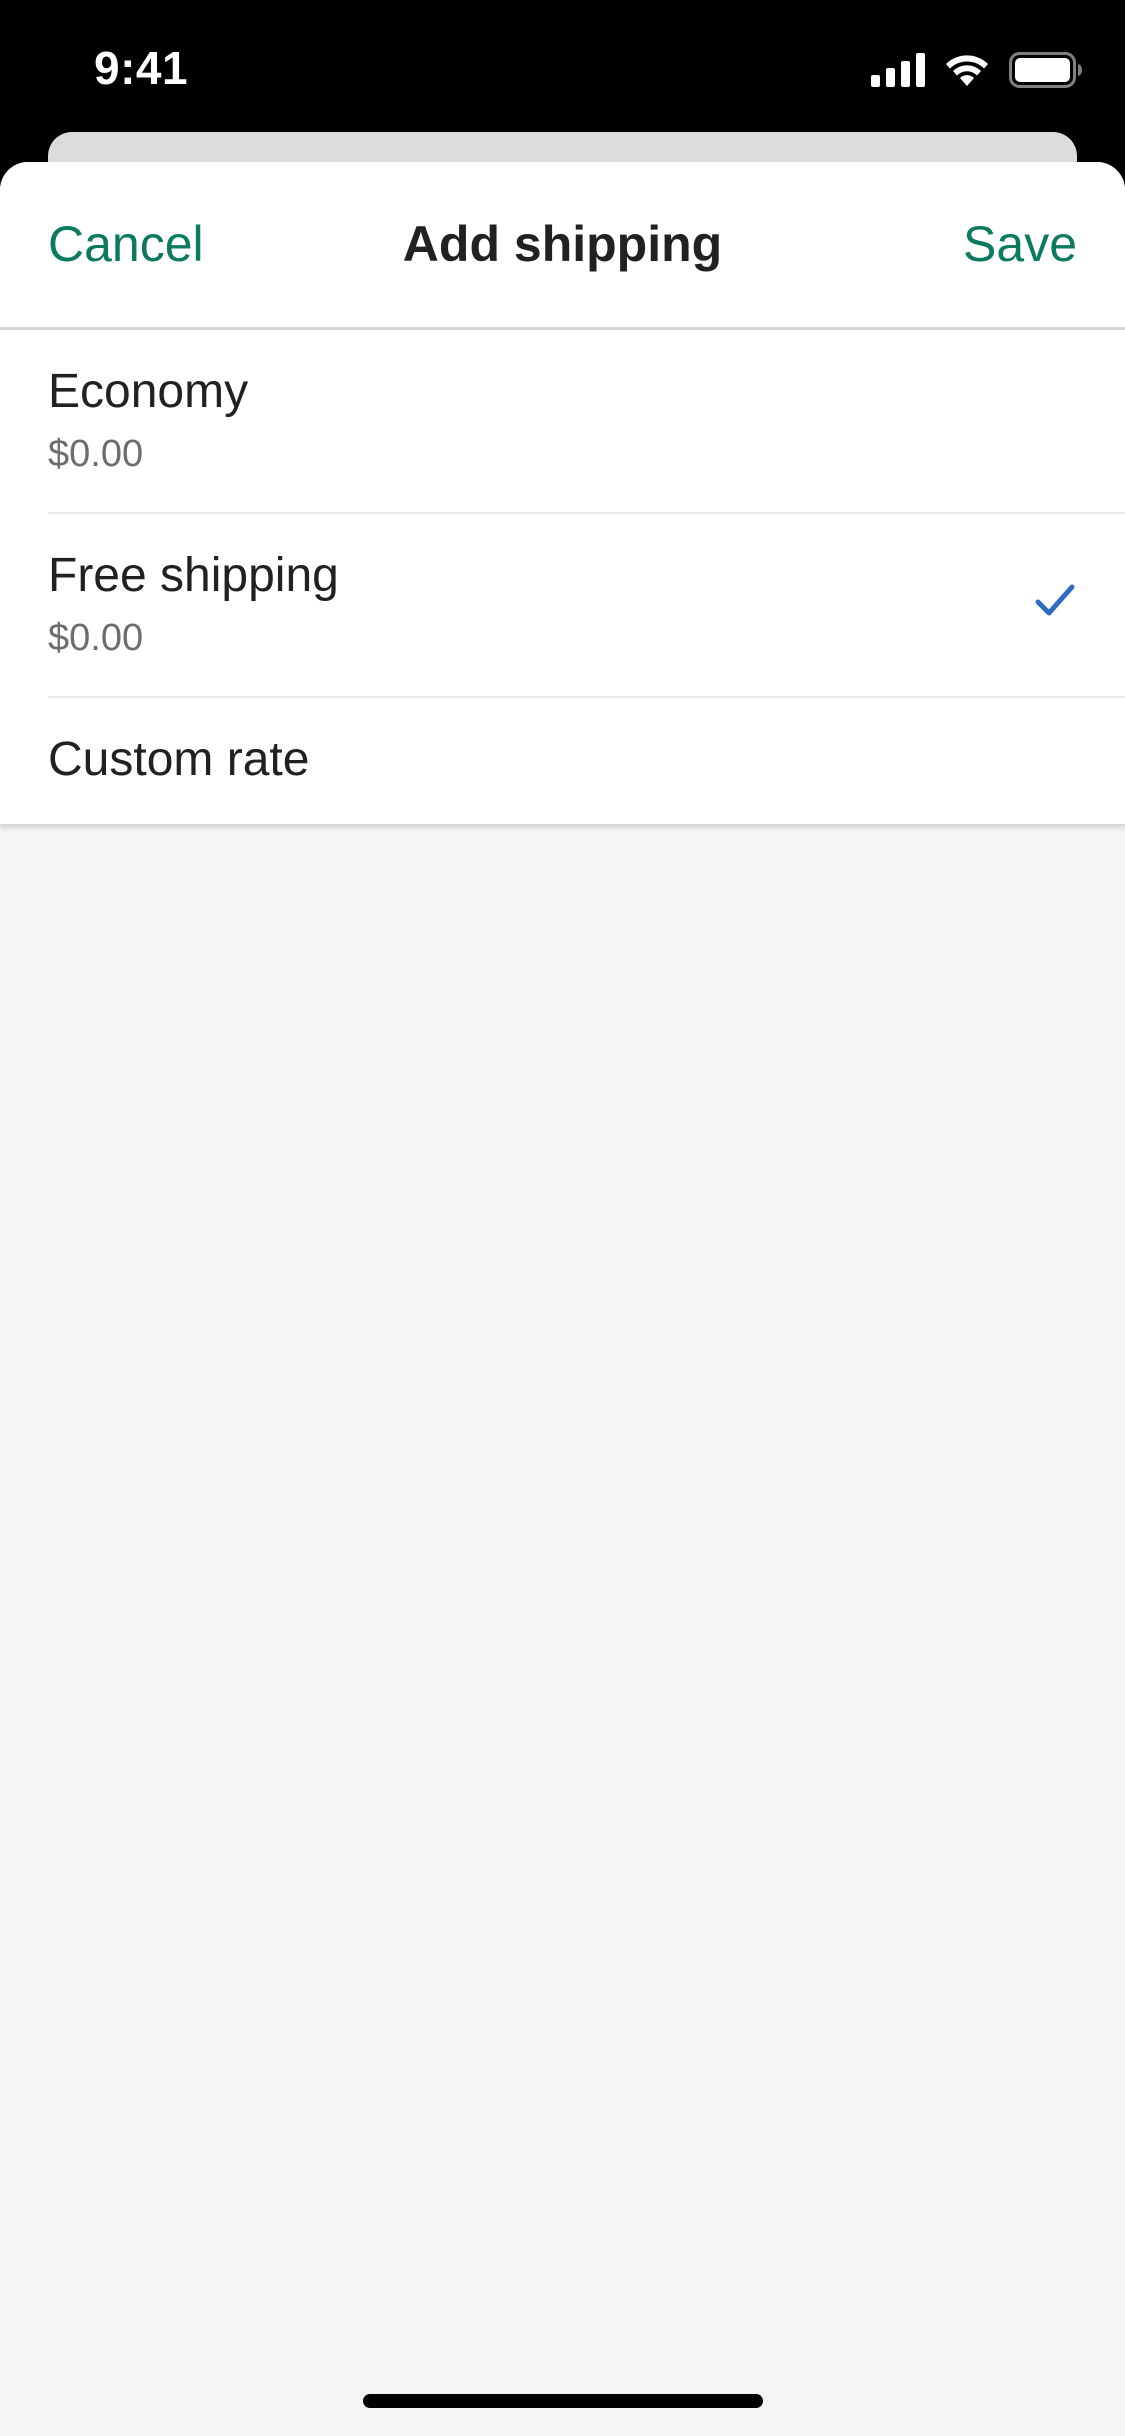 This screenshot has height=2436, width=1125. What do you see at coordinates (193, 575) in the screenshot?
I see `option-label: Free shipping` at bounding box center [193, 575].